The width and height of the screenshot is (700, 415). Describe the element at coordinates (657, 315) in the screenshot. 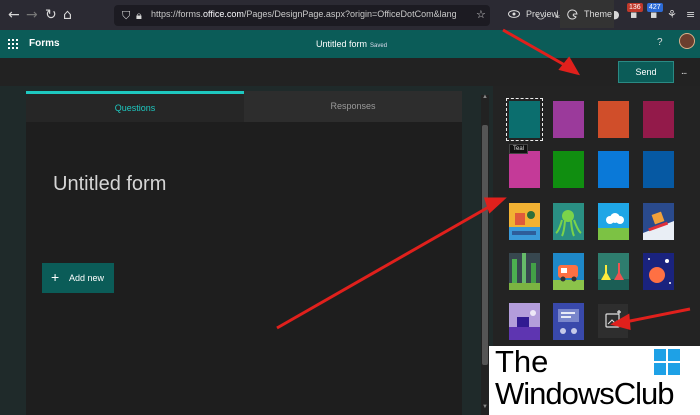

I see `arrow-to-upload` at that location.